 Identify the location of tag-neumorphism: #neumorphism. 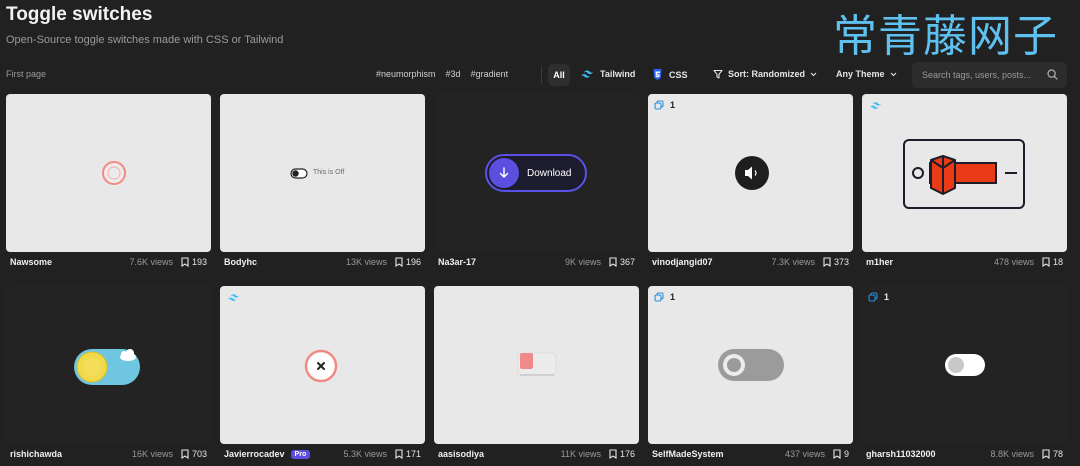
(406, 74).